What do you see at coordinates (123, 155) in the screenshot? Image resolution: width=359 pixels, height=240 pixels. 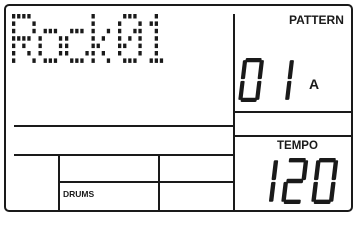 I see `track-row-middle-line` at bounding box center [123, 155].